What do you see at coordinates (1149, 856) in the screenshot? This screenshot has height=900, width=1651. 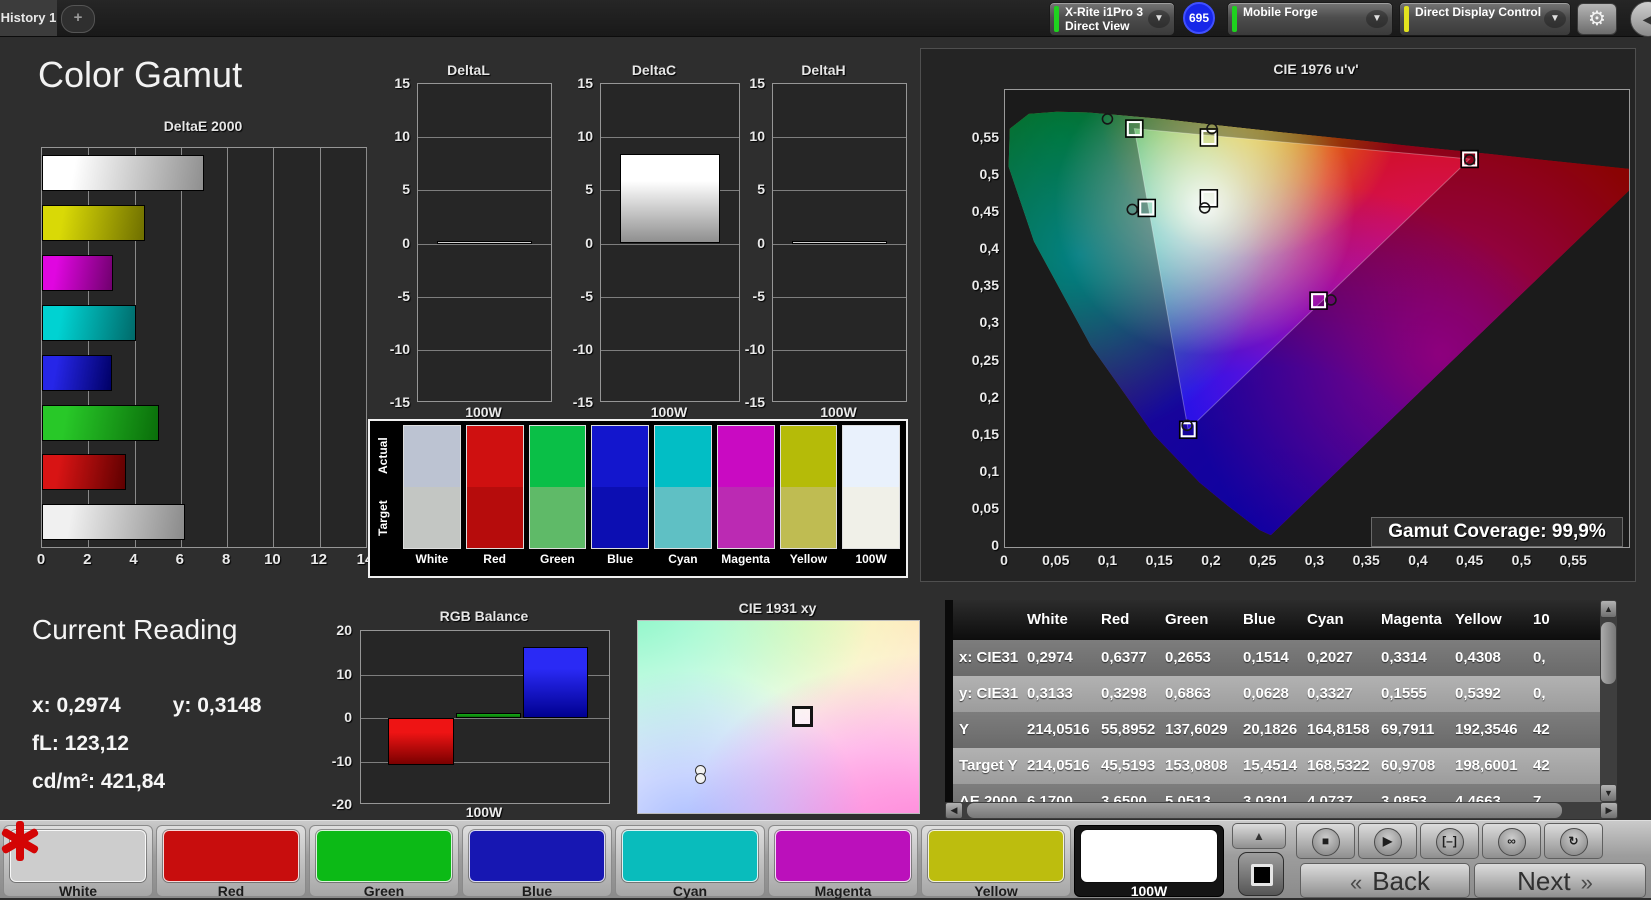 I see `patch-swatch-100w` at bounding box center [1149, 856].